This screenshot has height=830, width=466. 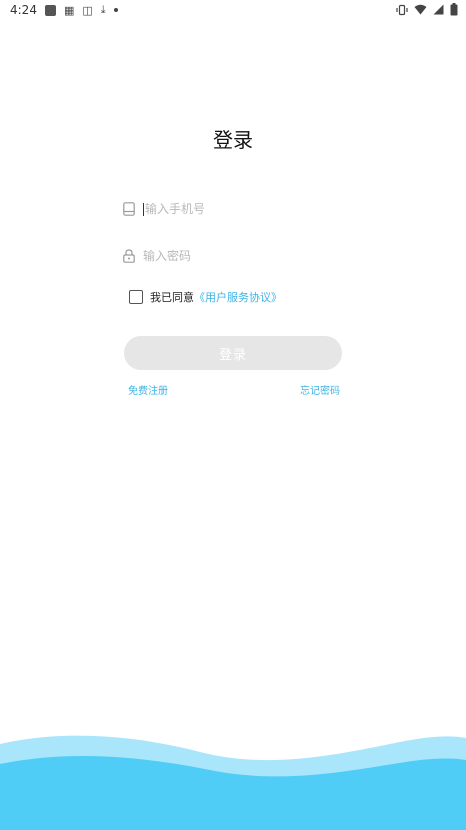 What do you see at coordinates (50, 10) in the screenshot?
I see `notification-square-icon` at bounding box center [50, 10].